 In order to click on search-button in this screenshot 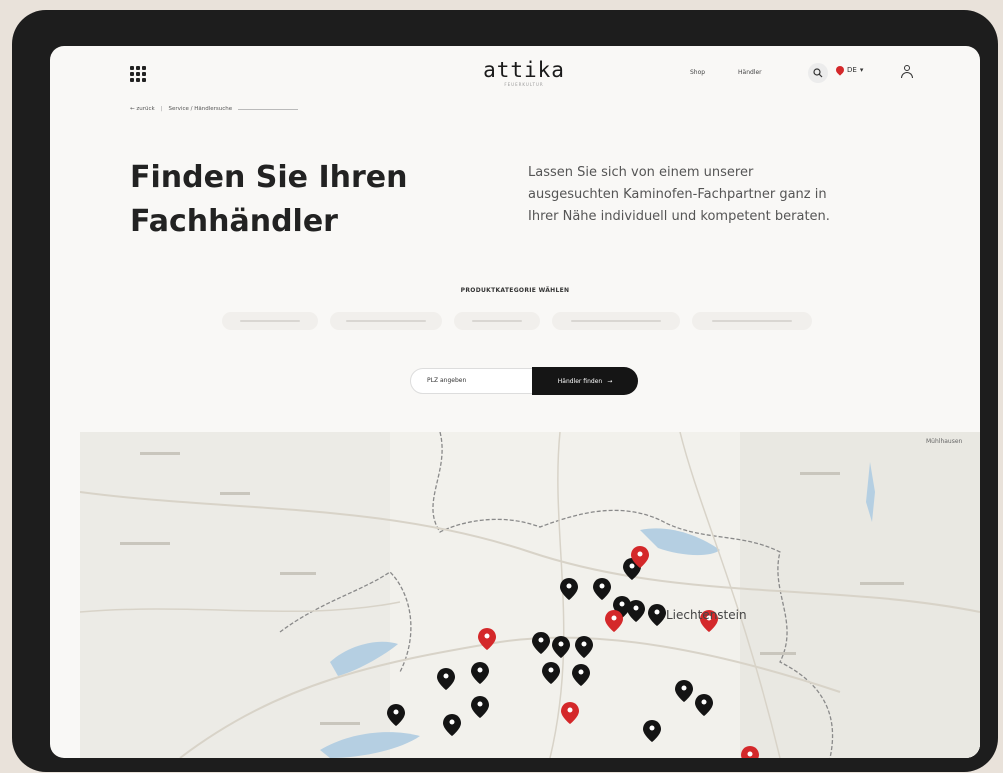, I will do `click(818, 73)`.